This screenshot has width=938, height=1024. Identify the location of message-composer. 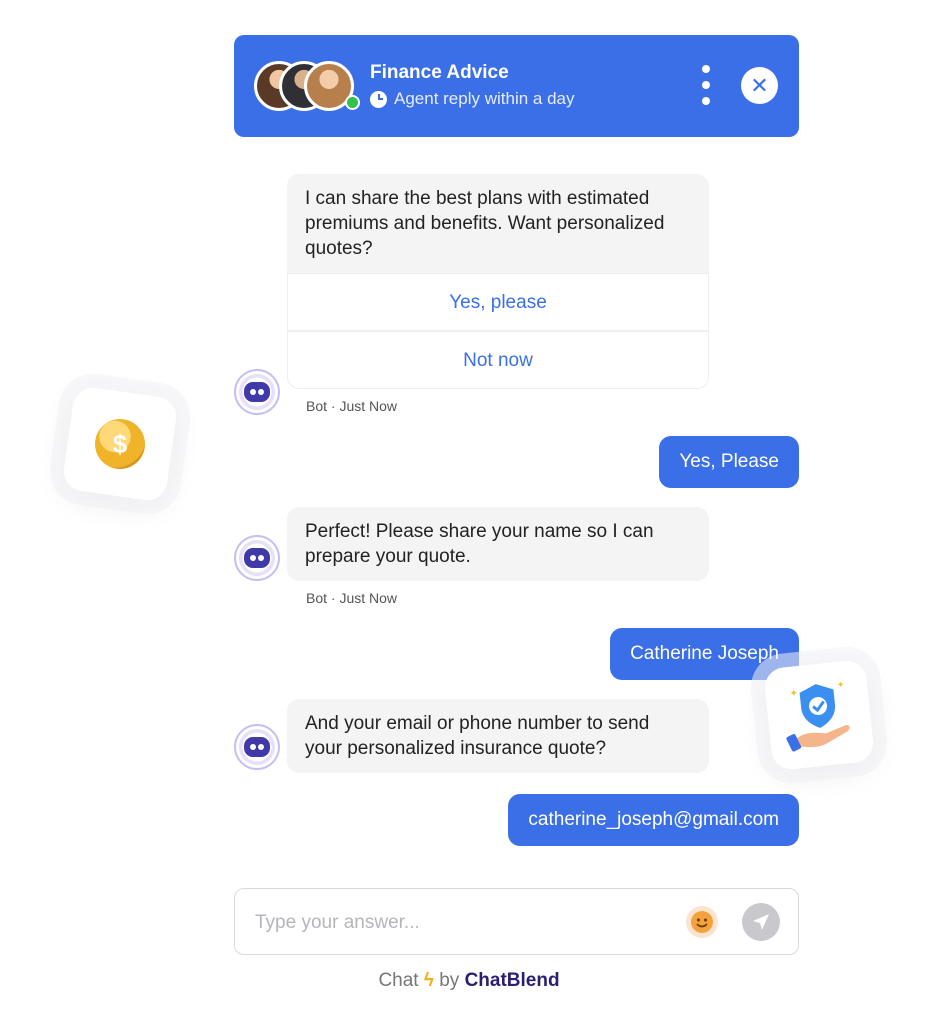
(516, 922).